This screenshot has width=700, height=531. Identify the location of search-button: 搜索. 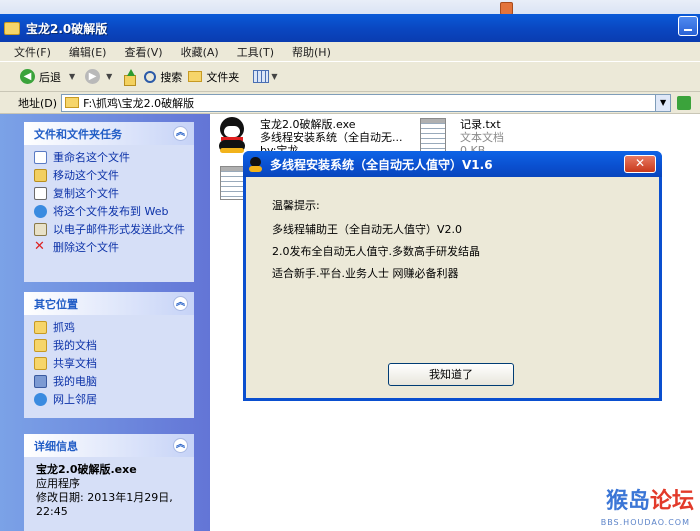
(163, 77).